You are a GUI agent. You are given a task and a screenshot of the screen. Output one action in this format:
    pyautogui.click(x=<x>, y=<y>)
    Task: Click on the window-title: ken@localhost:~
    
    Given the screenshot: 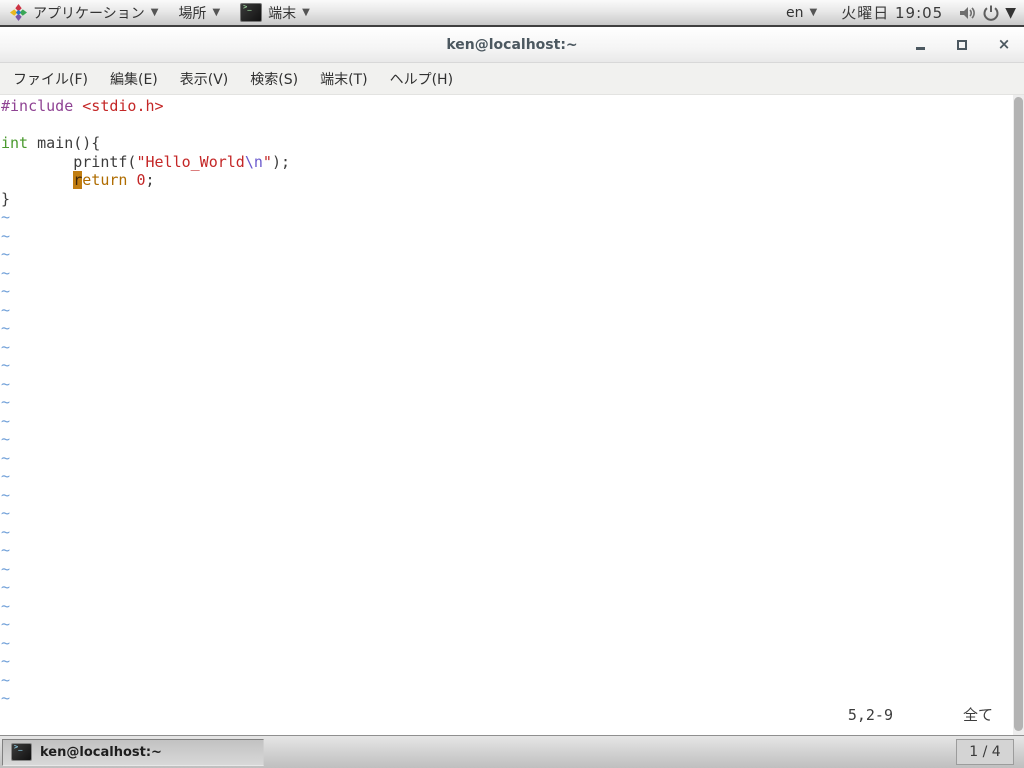 What is the action you would take?
    pyautogui.click(x=512, y=44)
    